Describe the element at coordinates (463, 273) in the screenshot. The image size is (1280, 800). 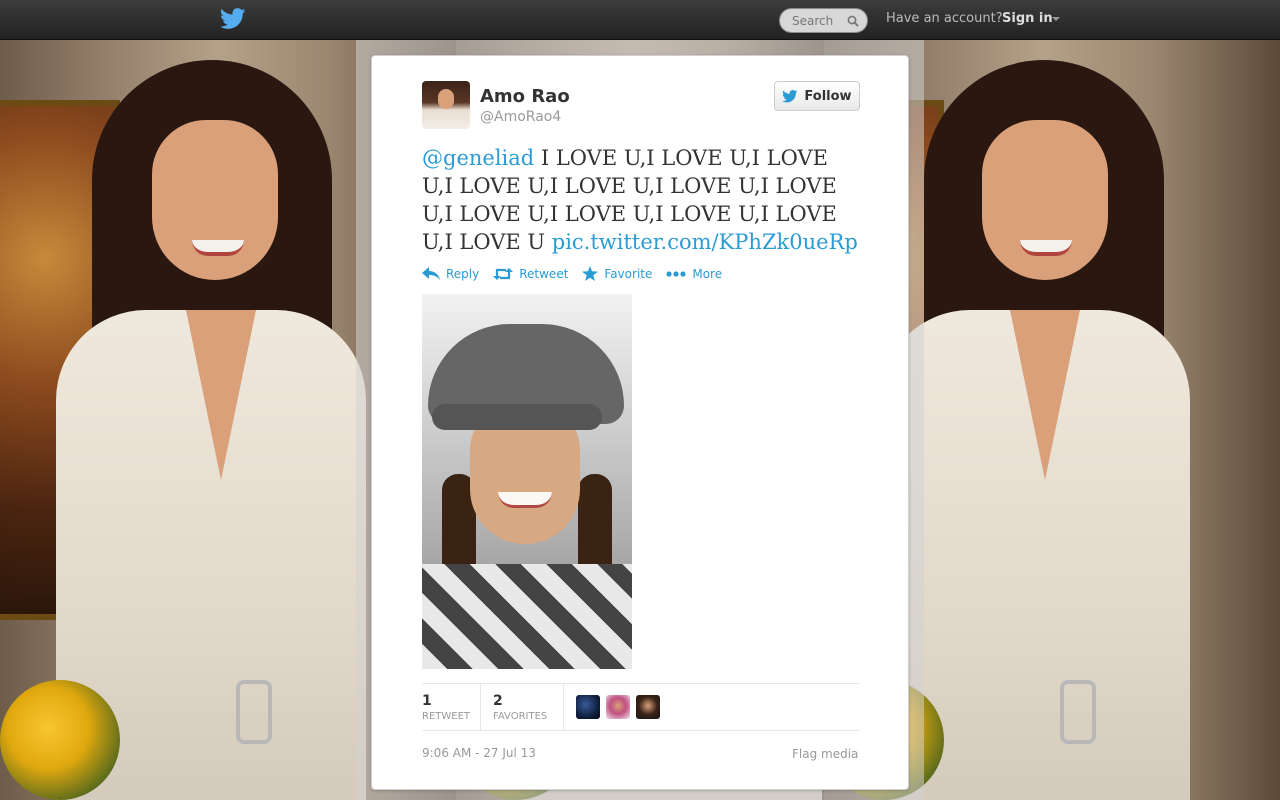
I see `reply-label: Reply` at that location.